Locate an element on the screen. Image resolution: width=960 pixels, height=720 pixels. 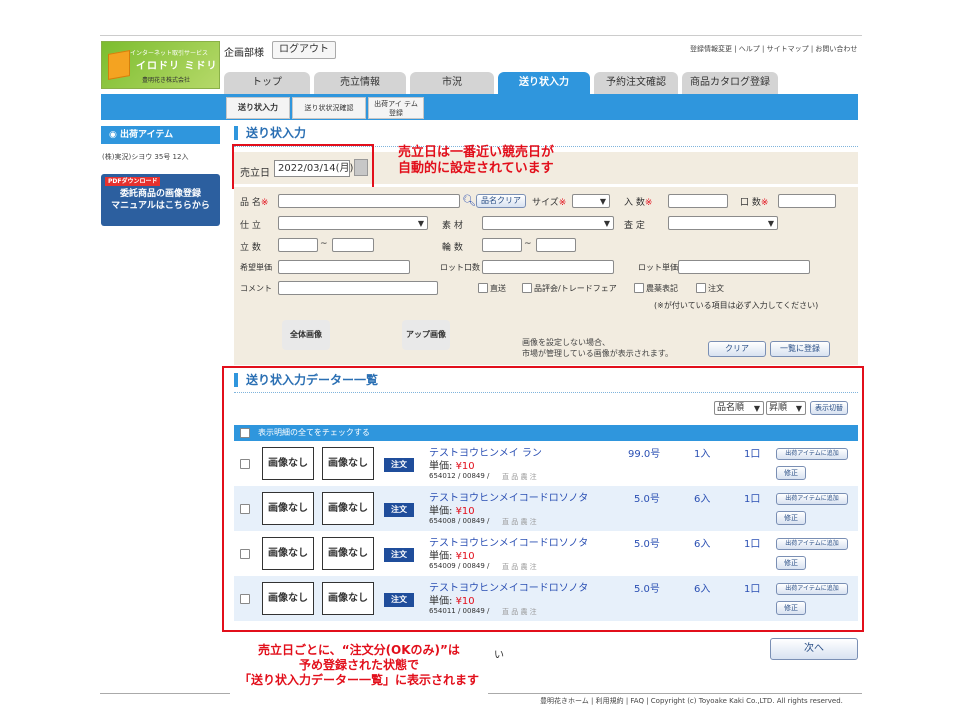
register-button: 一覧に登録 is located at coordinates (800, 349).